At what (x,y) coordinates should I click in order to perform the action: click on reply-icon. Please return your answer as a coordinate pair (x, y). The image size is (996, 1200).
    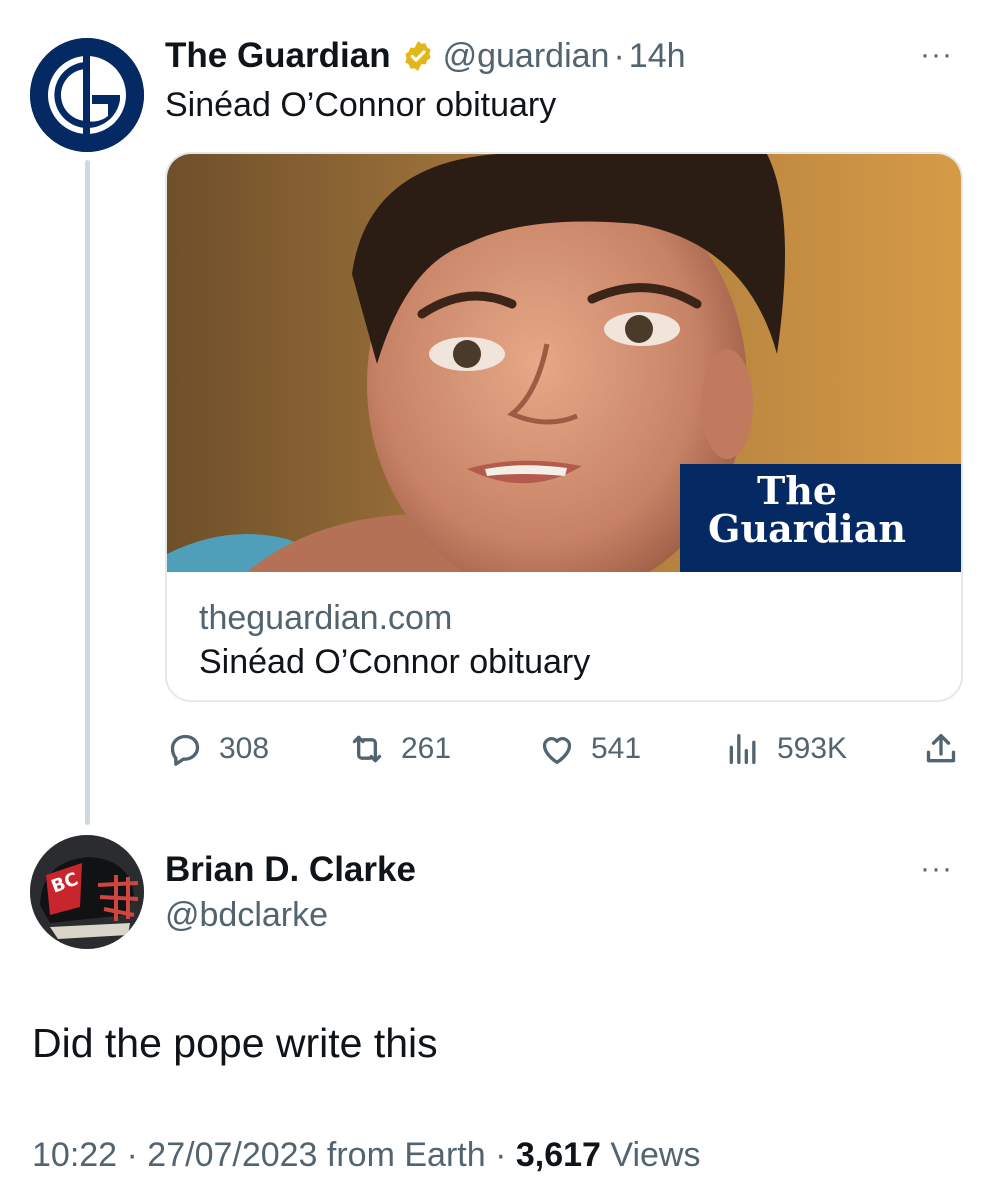
    Looking at the image, I should click on (185, 750).